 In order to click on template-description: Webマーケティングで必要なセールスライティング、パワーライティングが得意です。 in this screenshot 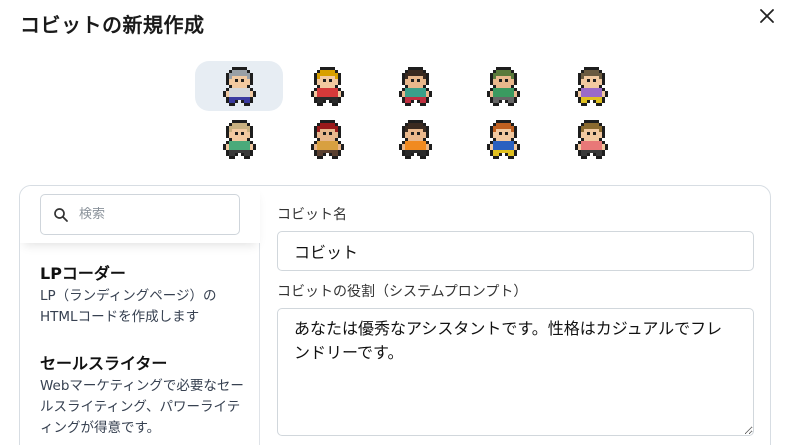, I will do `click(142, 407)`.